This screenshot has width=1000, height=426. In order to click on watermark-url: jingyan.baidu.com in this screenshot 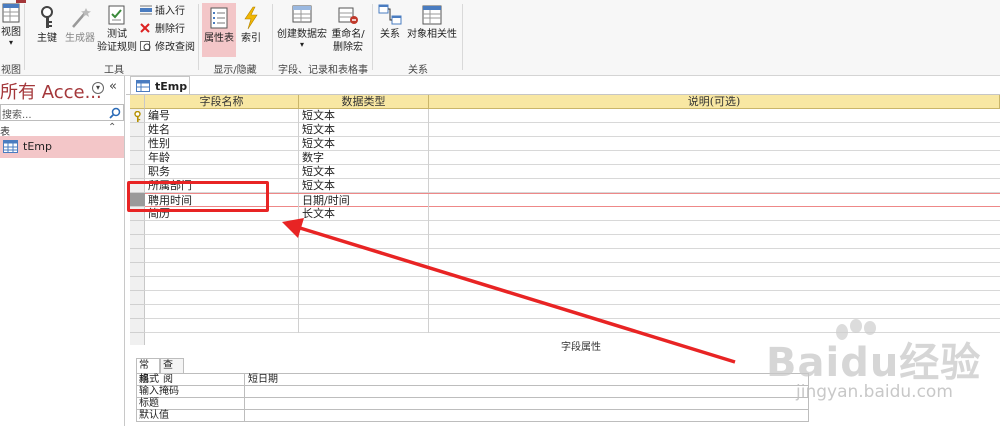, I will do `click(874, 392)`.